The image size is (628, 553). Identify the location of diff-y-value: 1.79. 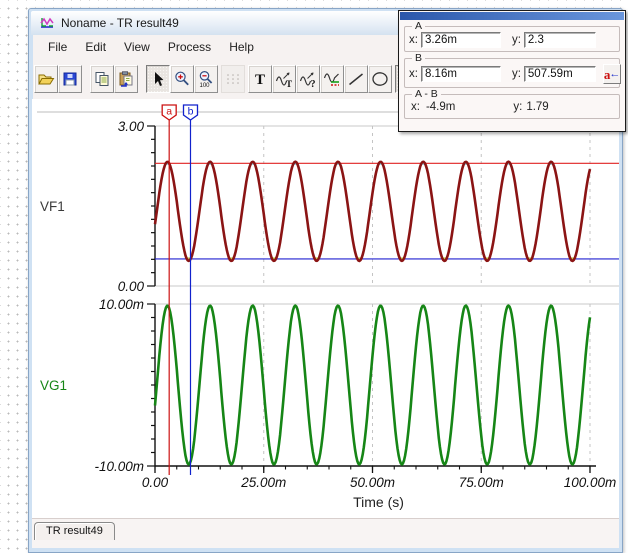
(537, 107).